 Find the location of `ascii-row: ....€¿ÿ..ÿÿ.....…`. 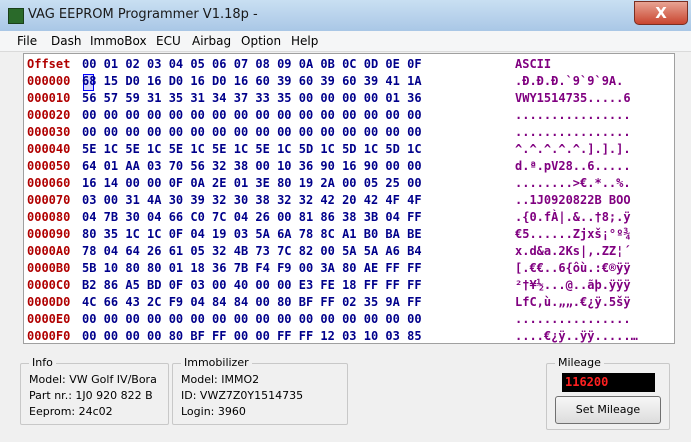

ascii-row: ....€¿ÿ..ÿÿ.....… is located at coordinates (576, 335).